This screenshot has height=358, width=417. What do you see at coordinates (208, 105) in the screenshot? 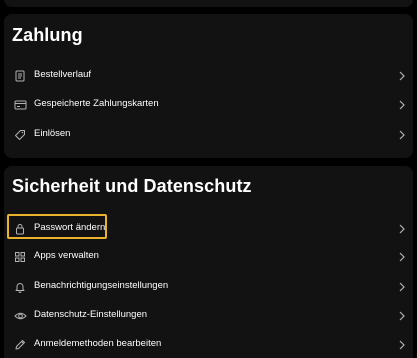
I see `saved-payment-cards-item: Gespeicherte Zahlungskarten` at bounding box center [208, 105].